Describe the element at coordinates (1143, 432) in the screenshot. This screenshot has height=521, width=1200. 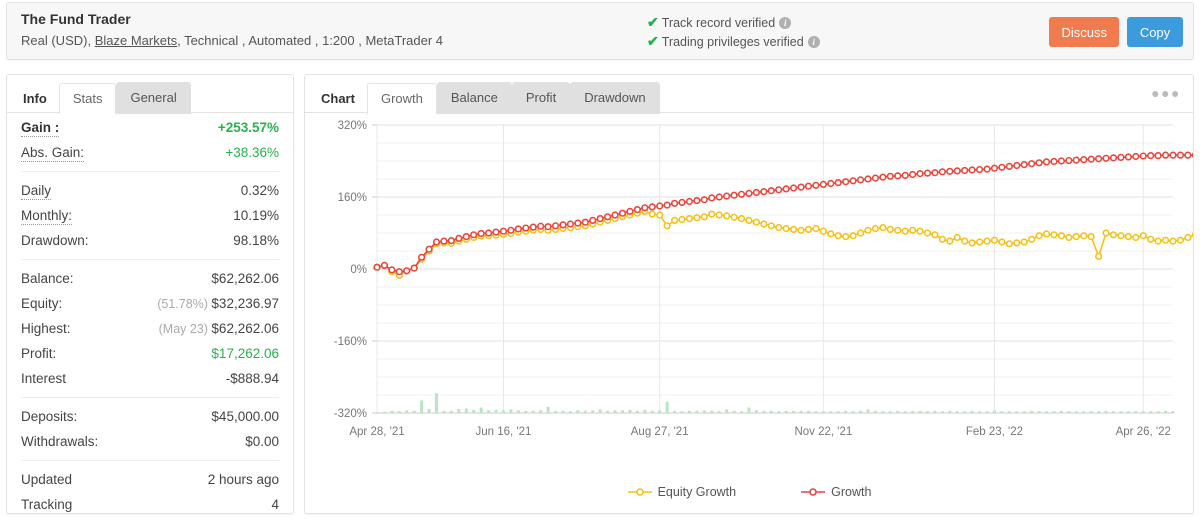
I see `x-axis-tick-label: Apr 26, '22` at that location.